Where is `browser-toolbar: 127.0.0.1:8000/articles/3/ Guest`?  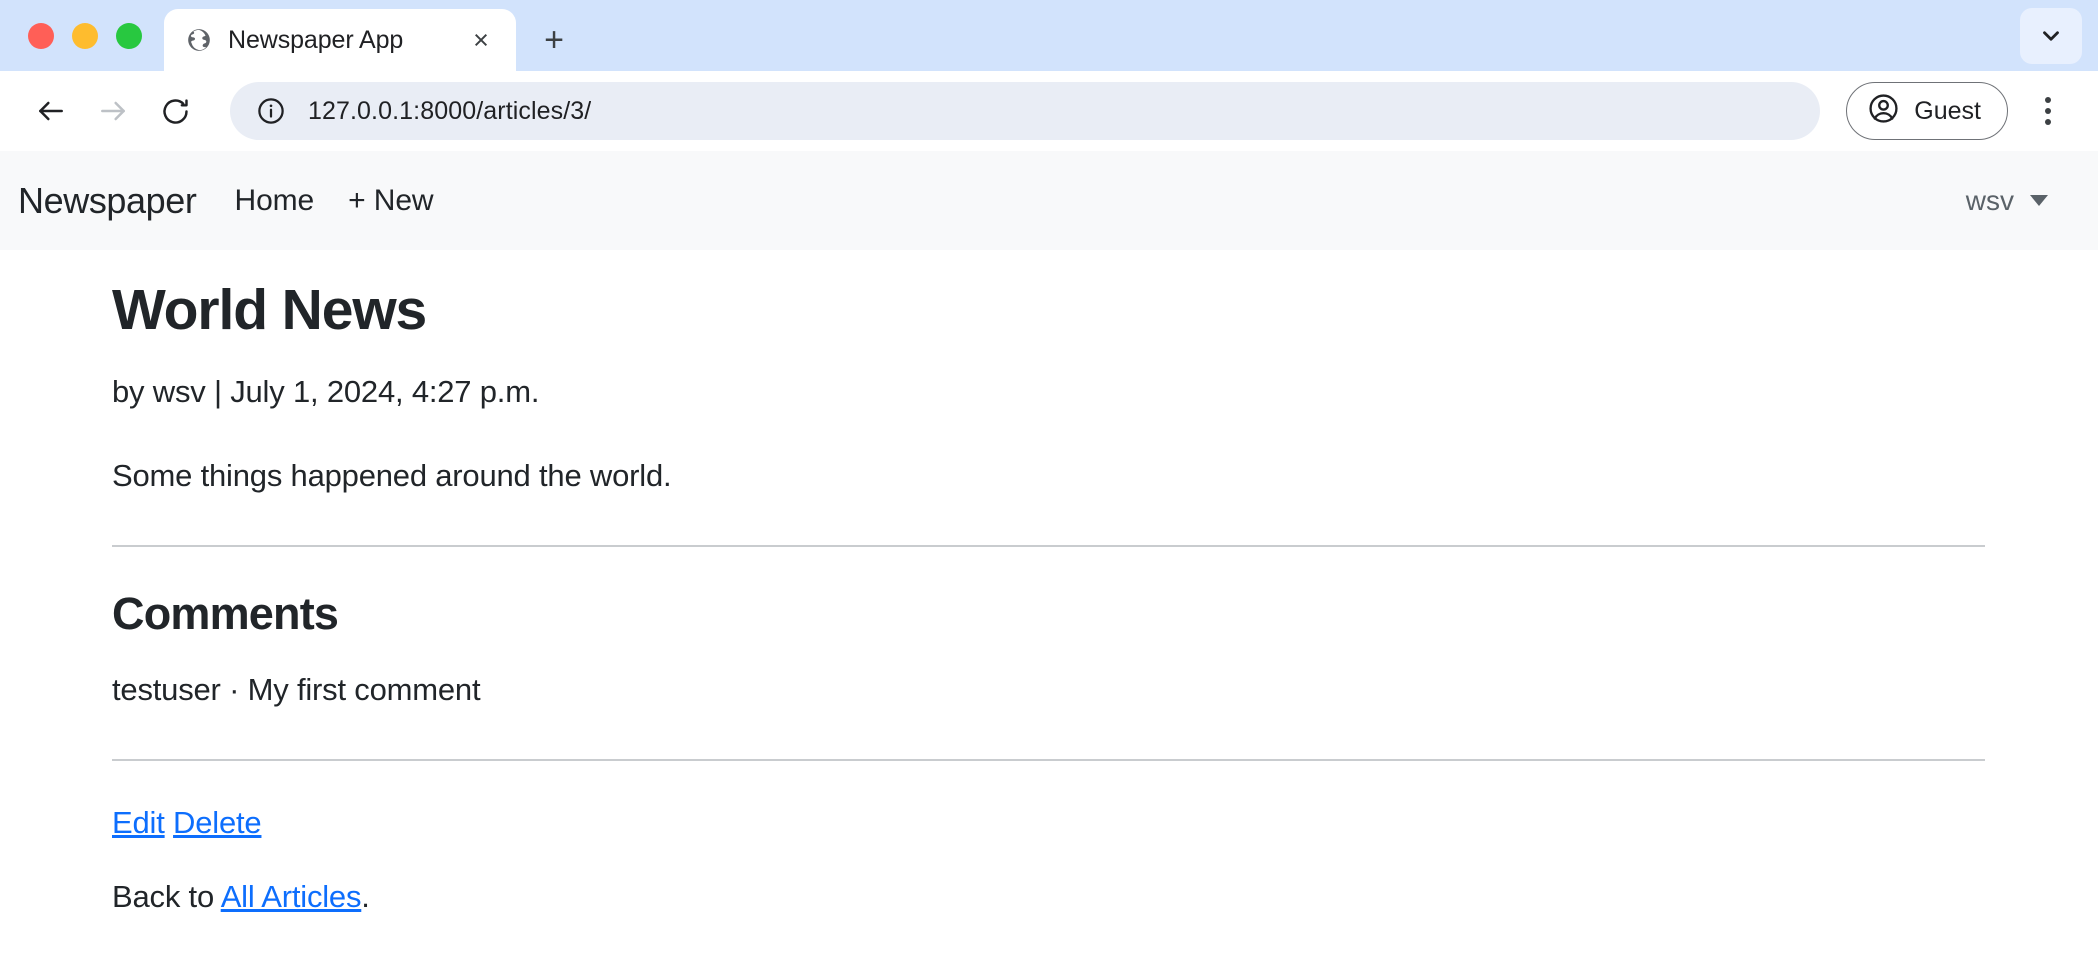
browser-toolbar: 127.0.0.1:8000/articles/3/ Guest is located at coordinates (1049, 111).